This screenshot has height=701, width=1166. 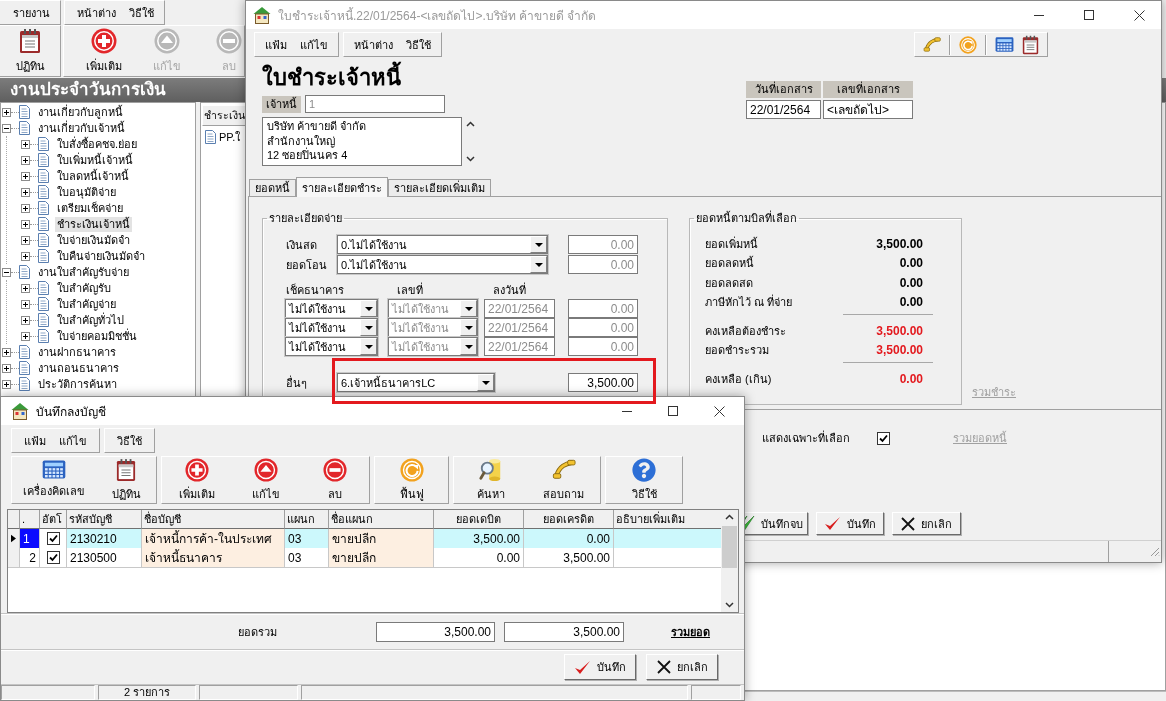 What do you see at coordinates (213, 519) in the screenshot?
I see `column-header: ชื่อบัญชี` at bounding box center [213, 519].